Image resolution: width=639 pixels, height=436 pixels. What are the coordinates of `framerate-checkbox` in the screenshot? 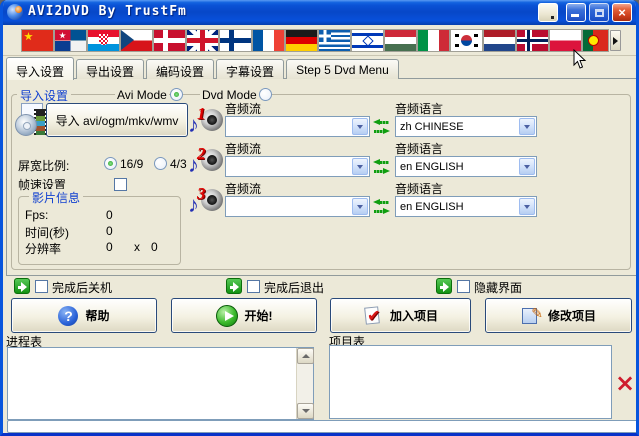 It's located at (120, 184).